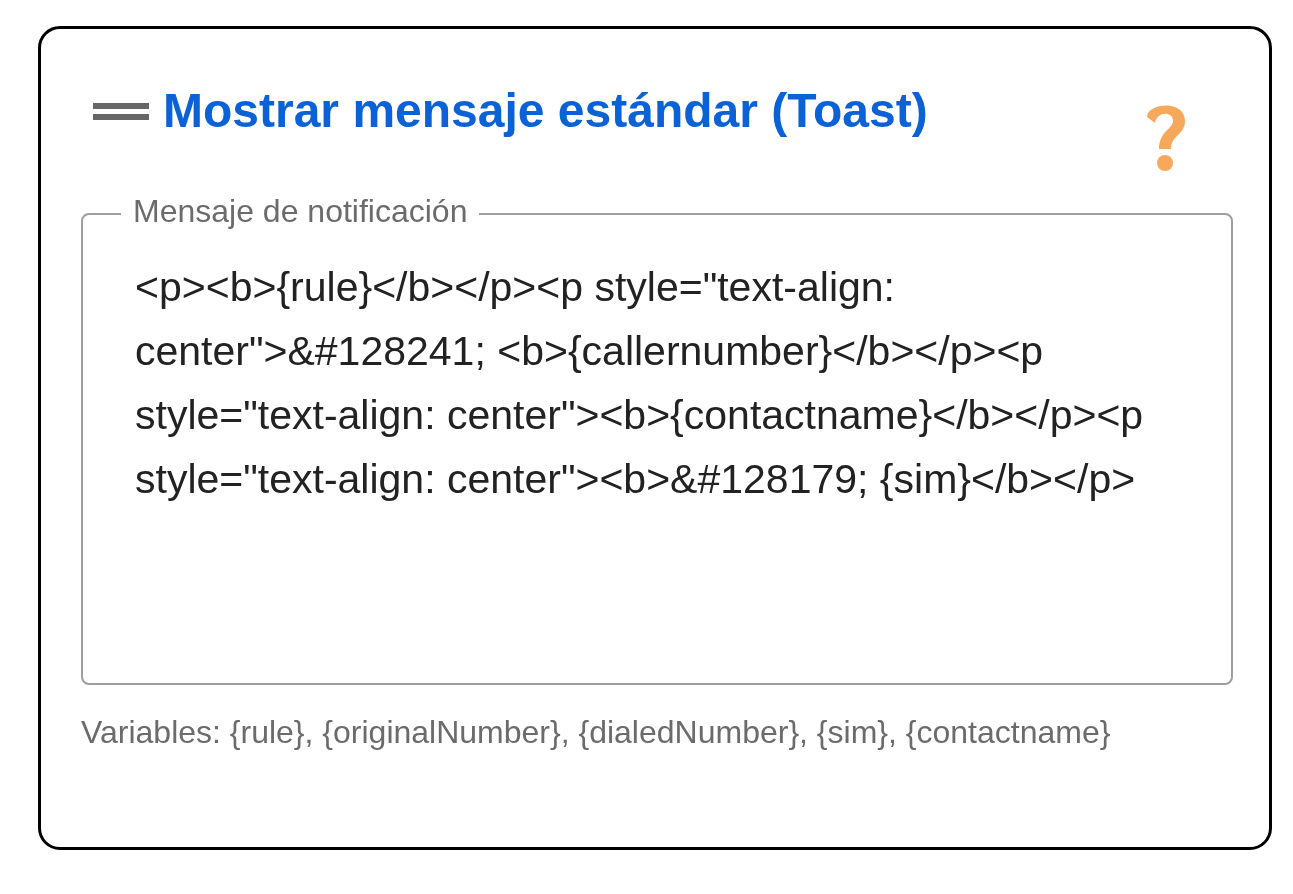  Describe the element at coordinates (545, 111) in the screenshot. I see `section-title: Mostrar mensaje estándar (Toast)` at that location.